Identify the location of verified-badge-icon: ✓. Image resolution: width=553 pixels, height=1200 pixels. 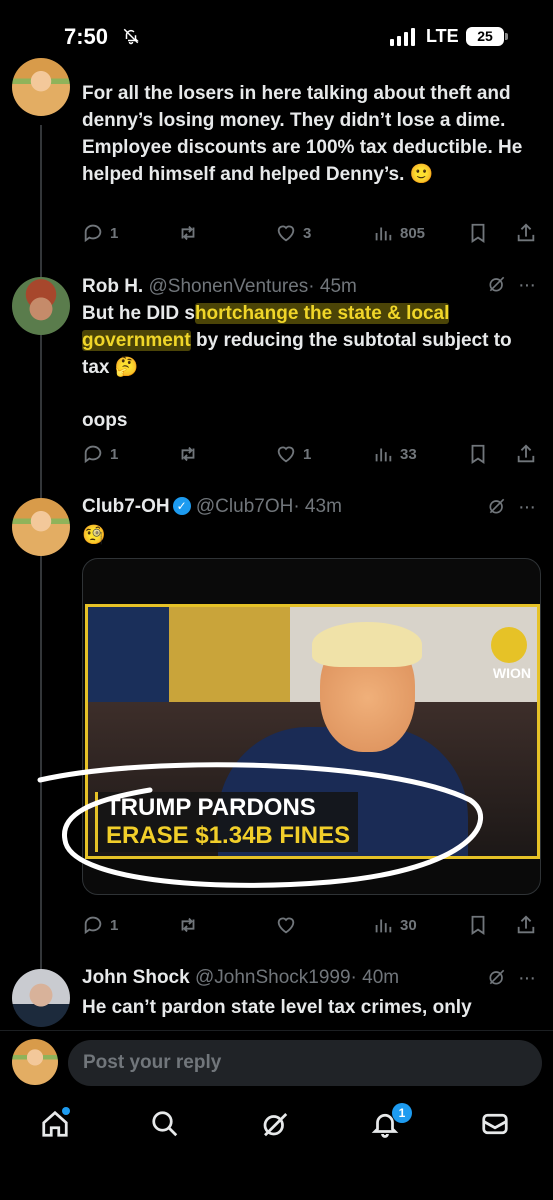
(181, 506).